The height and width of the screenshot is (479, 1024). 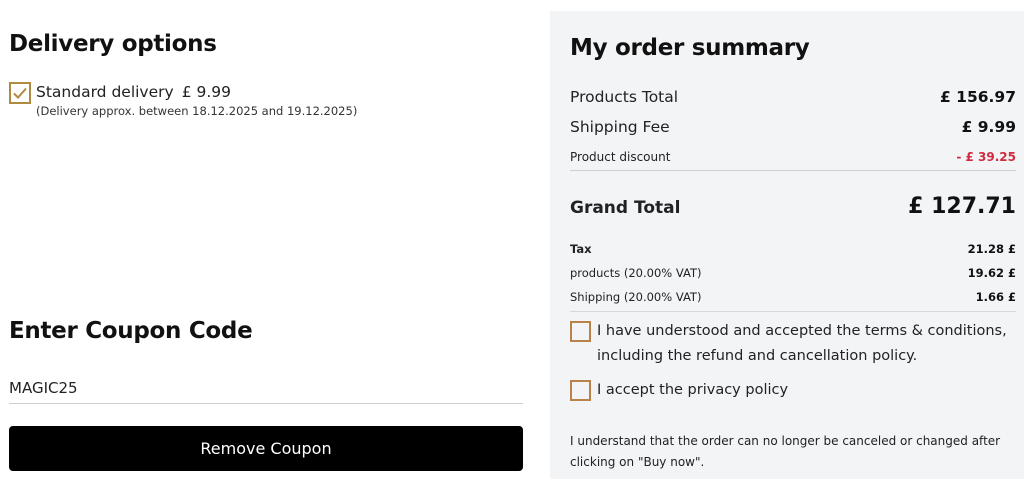 What do you see at coordinates (620, 157) in the screenshot?
I see `product-discount-label: Product discount` at bounding box center [620, 157].